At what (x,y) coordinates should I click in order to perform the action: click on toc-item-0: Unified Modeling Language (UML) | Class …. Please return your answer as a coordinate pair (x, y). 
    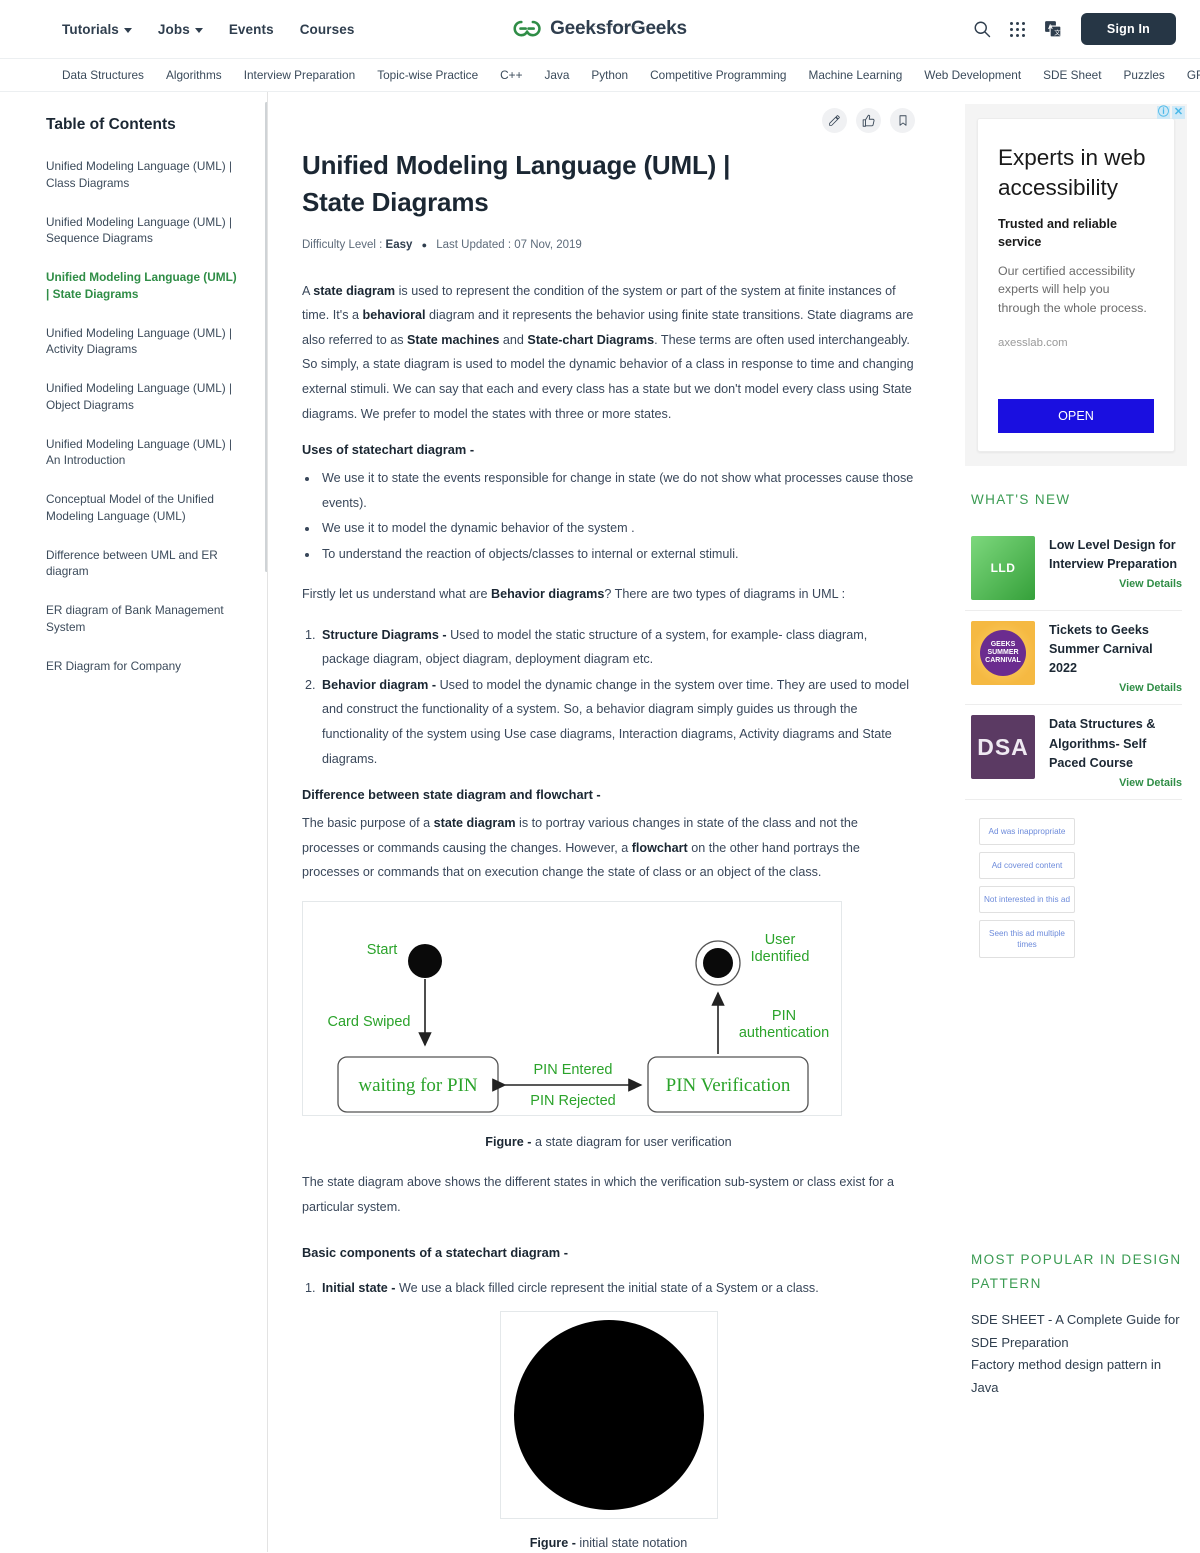
    Looking at the image, I should click on (142, 175).